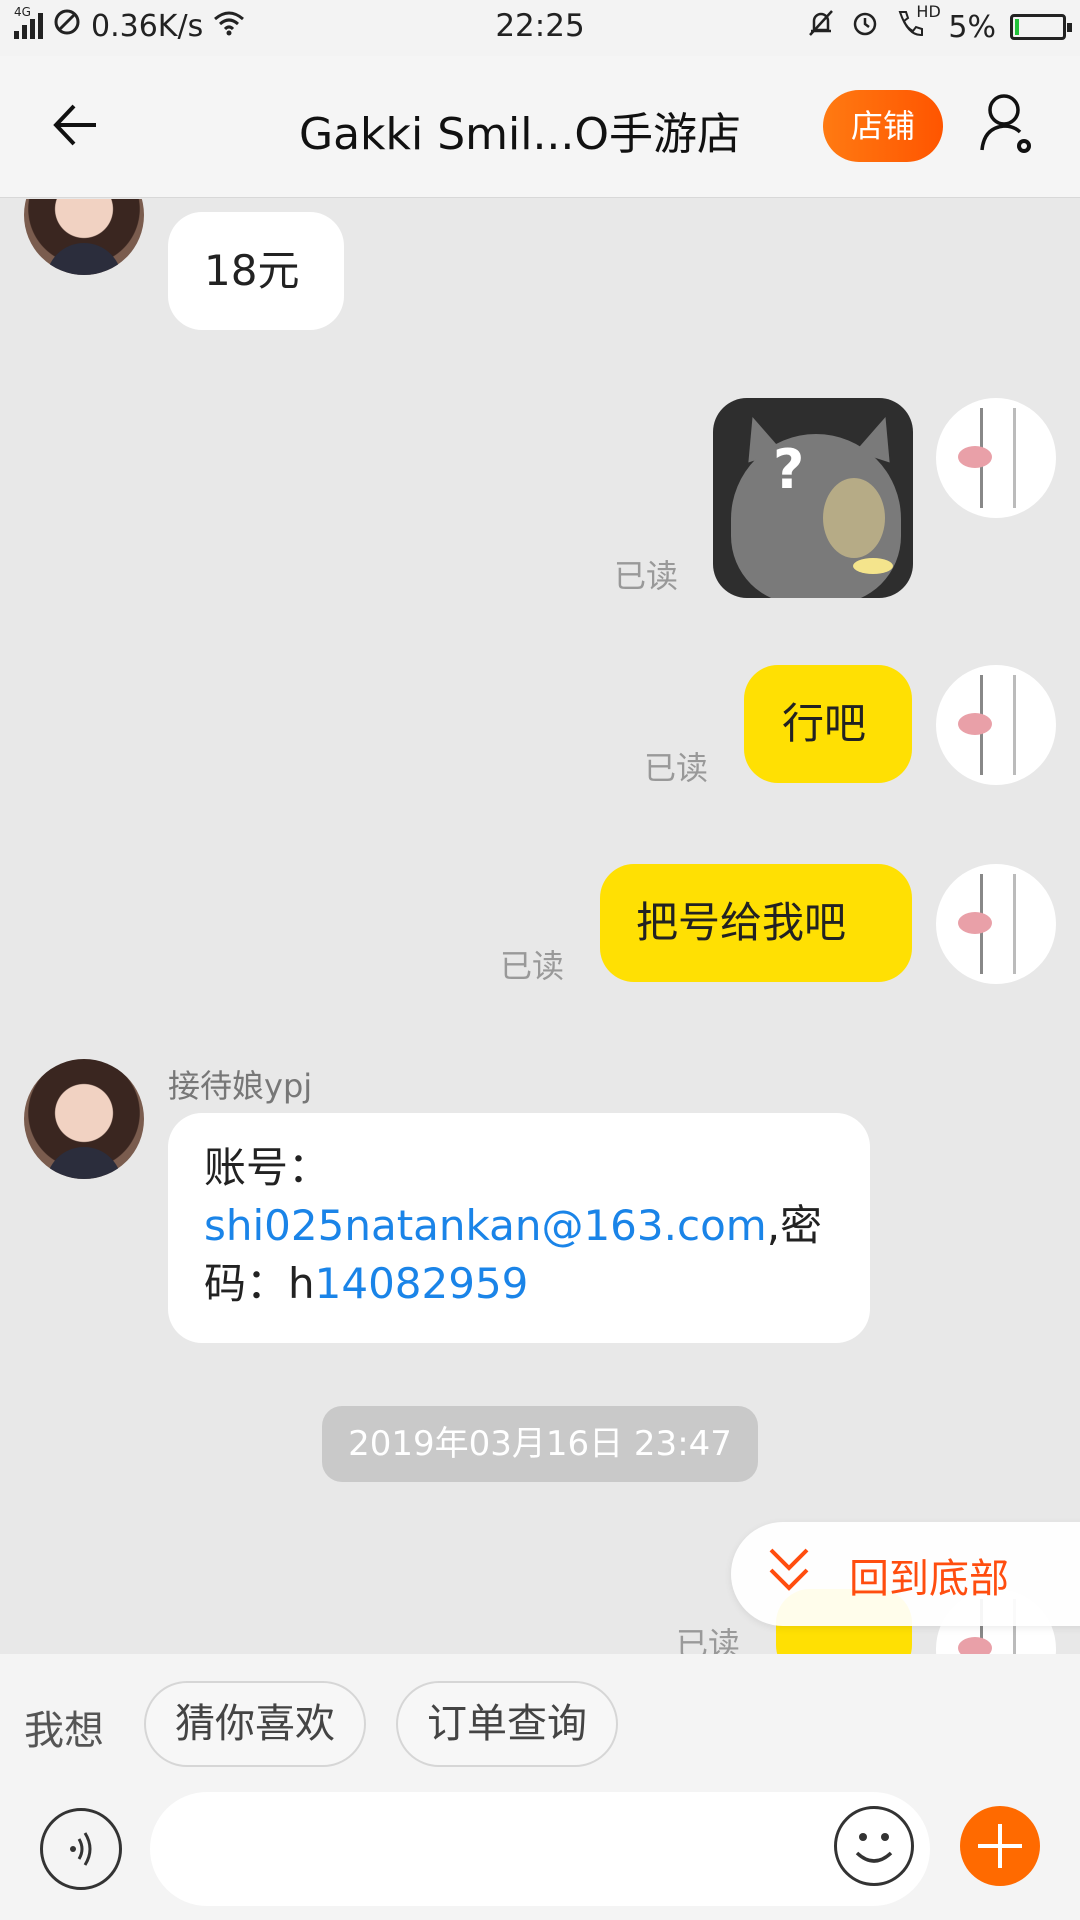  Describe the element at coordinates (1009, 125) in the screenshot. I see `user-settings-icon` at that location.